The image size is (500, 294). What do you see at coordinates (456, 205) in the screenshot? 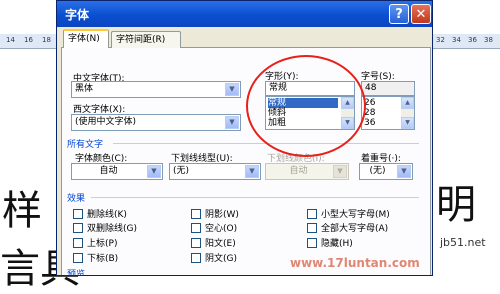
I see `document-text: 明` at bounding box center [456, 205].